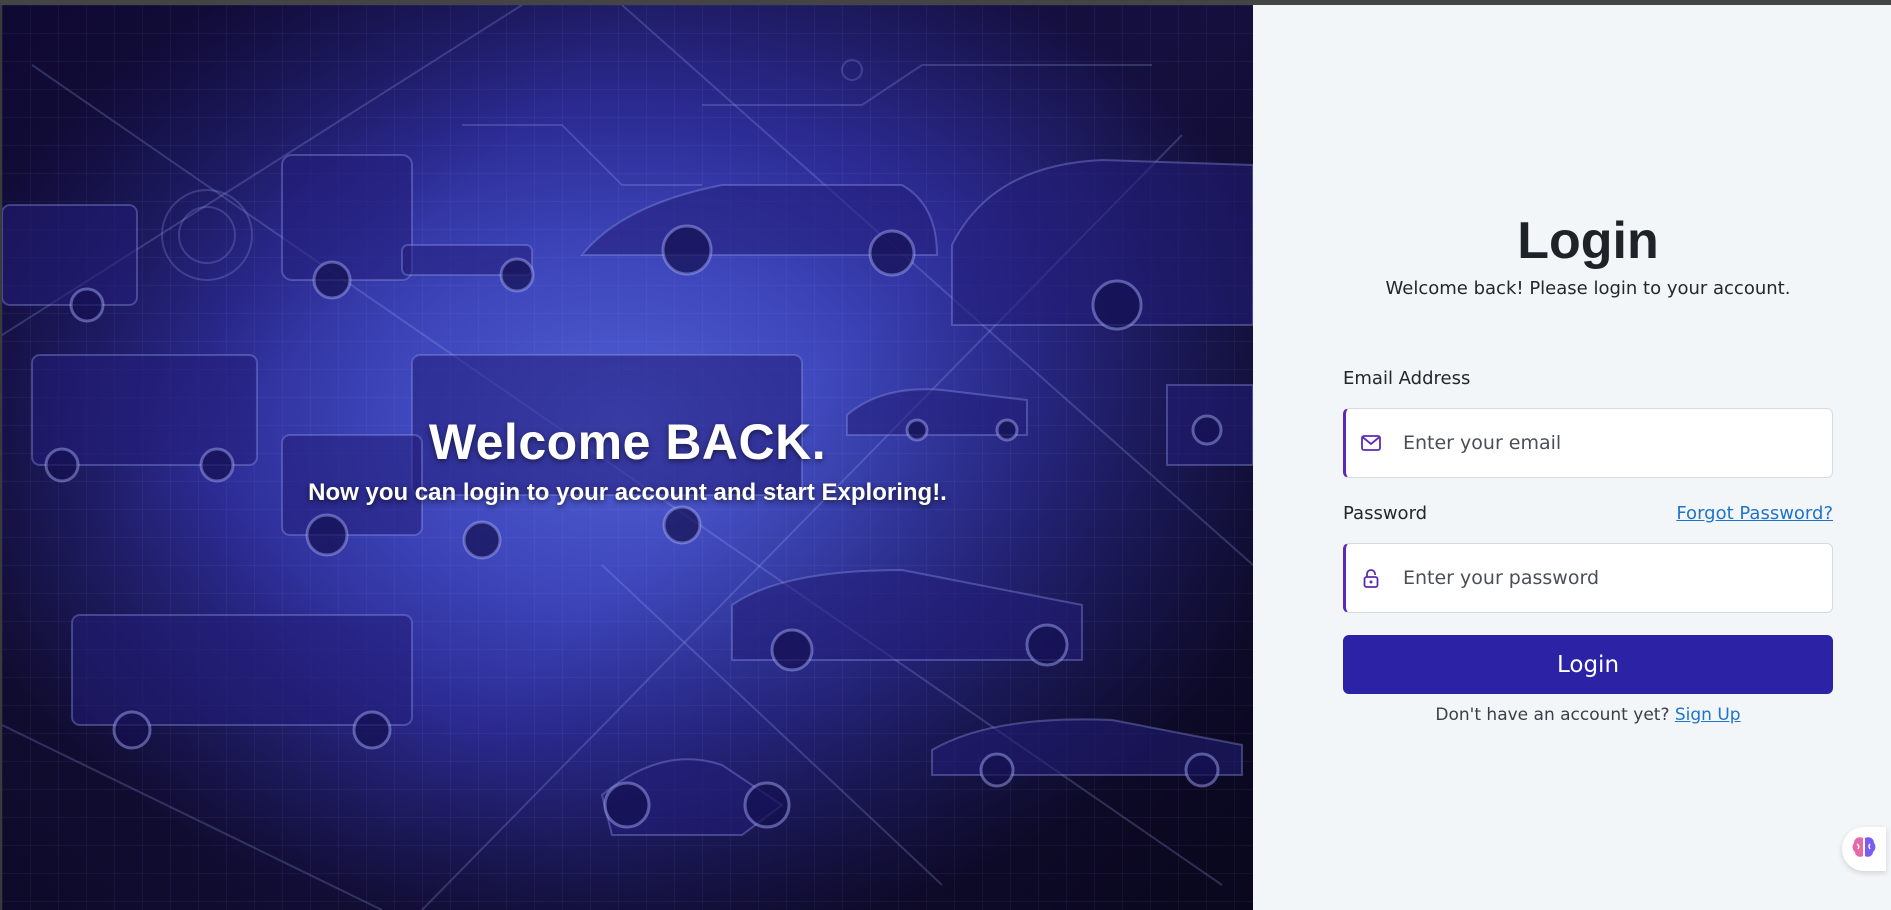  Describe the element at coordinates (1588, 241) in the screenshot. I see `login-title: Login` at that location.